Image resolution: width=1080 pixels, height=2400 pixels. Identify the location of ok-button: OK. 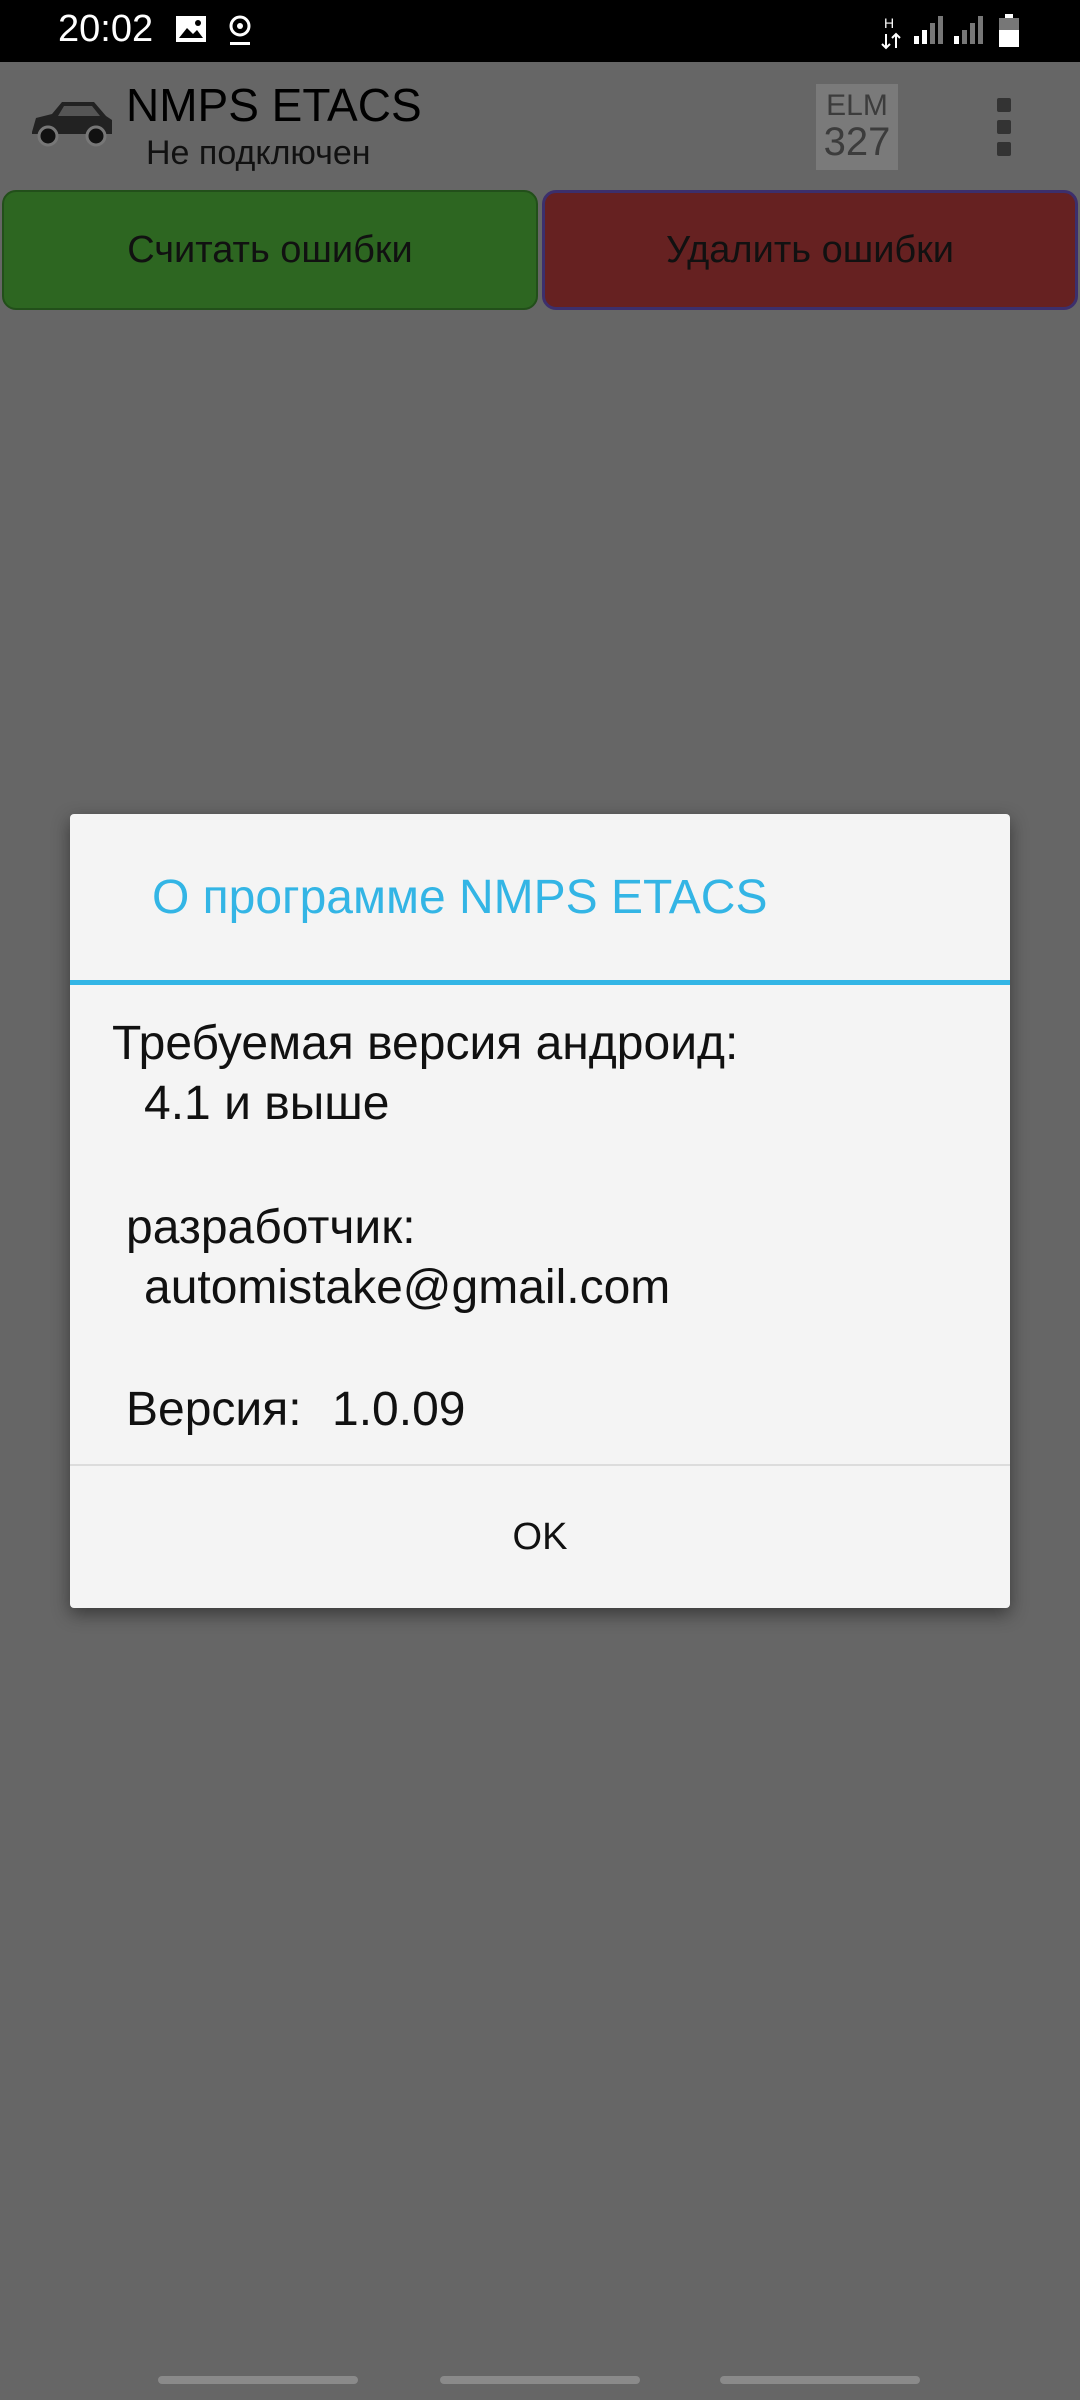
(540, 1537).